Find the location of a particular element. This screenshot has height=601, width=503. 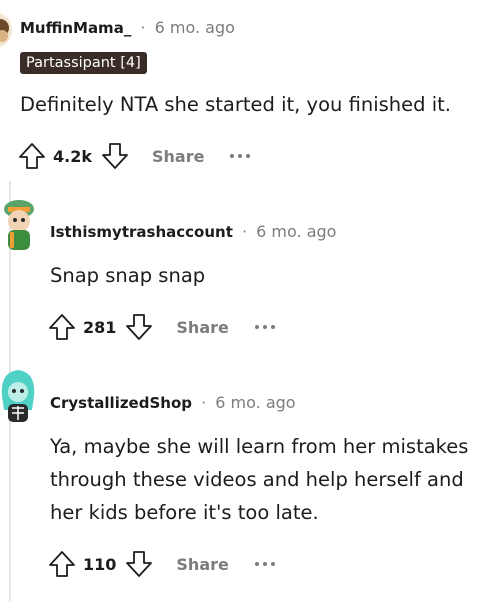

avatar-muffin-icon is located at coordinates (6, 30).